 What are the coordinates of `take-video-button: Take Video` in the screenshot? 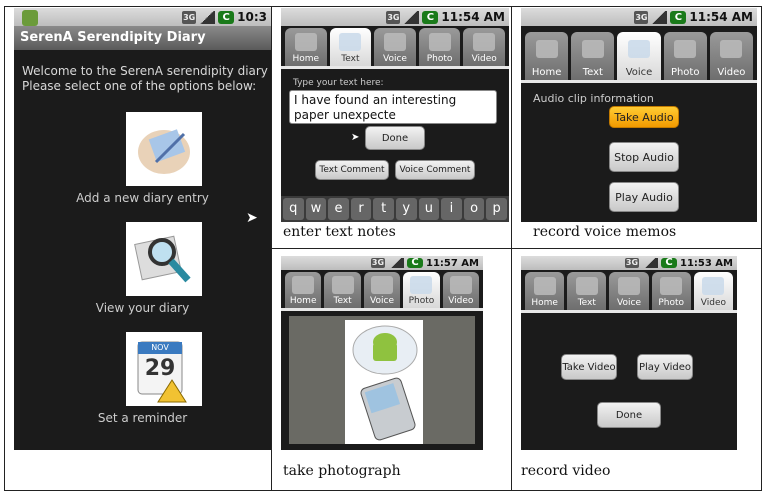 It's located at (589, 367).